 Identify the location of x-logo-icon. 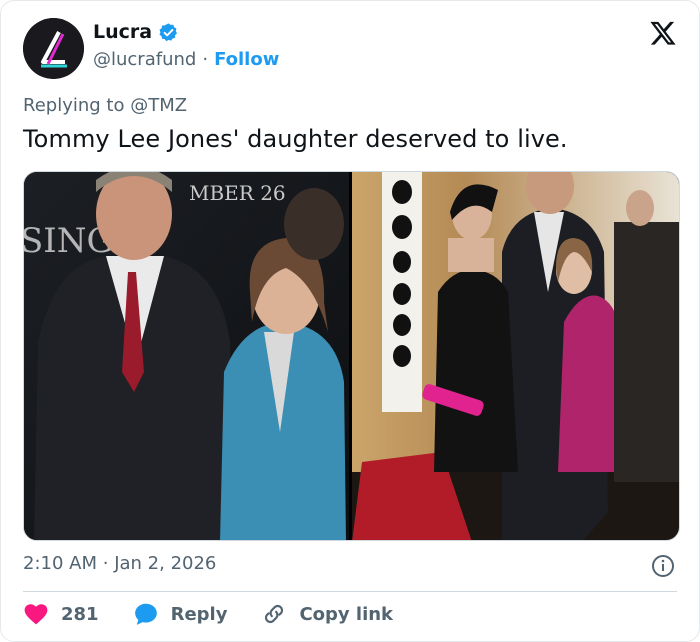
(663, 33).